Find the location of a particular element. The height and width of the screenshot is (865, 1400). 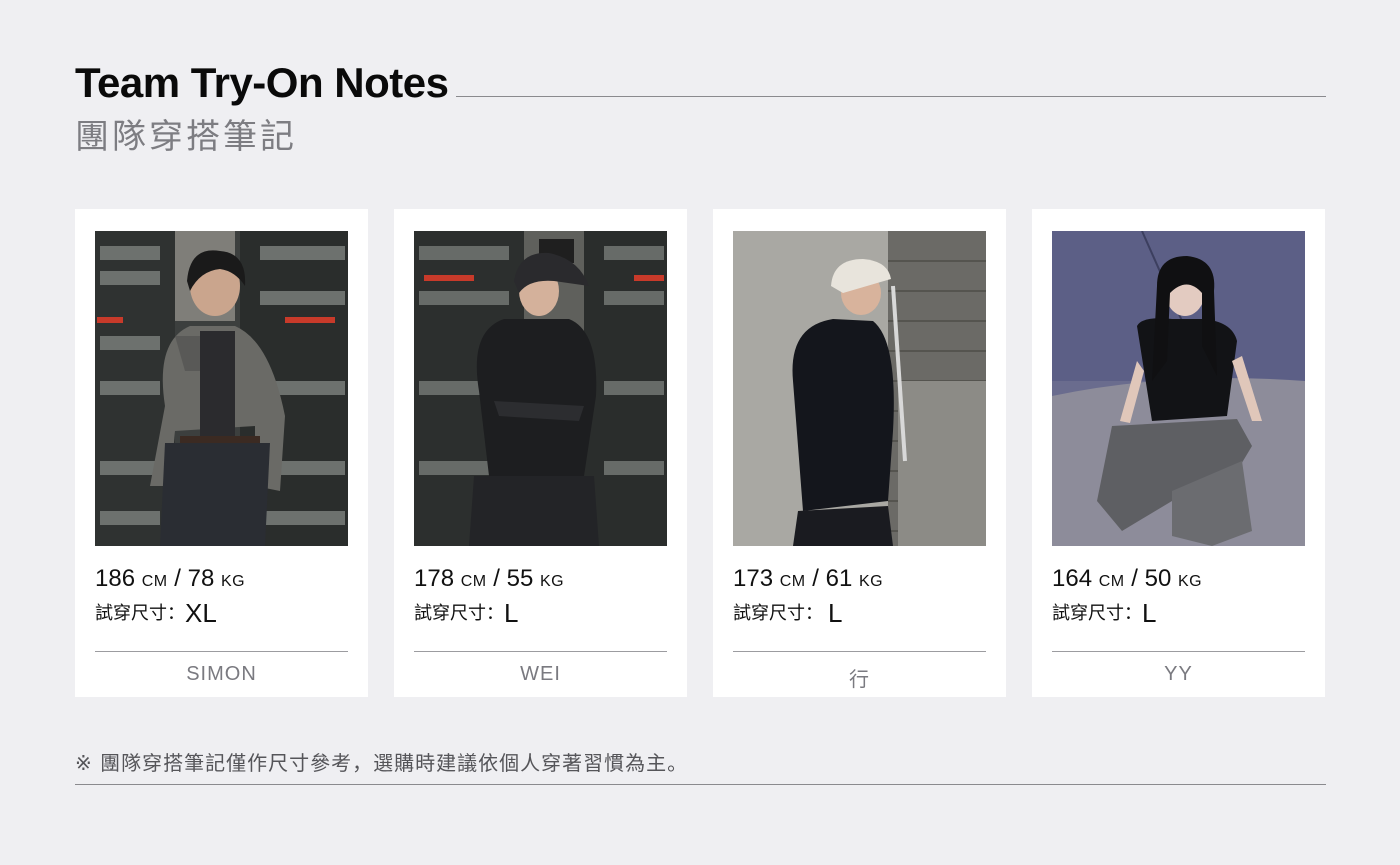

member-name: YY is located at coordinates (1178, 674).